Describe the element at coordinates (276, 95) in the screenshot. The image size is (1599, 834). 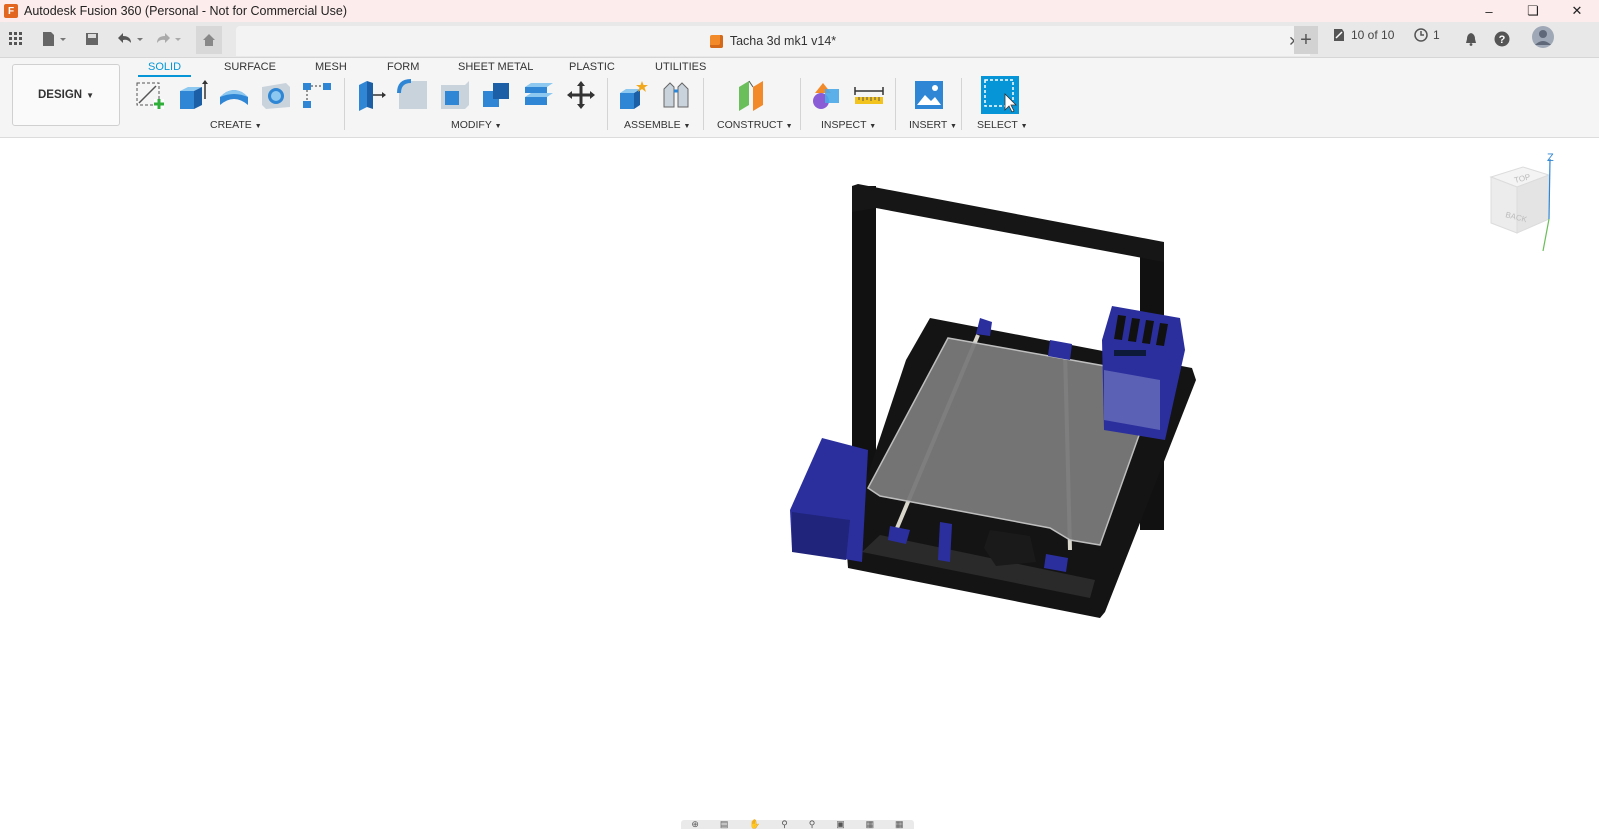
I see `hole-button` at that location.